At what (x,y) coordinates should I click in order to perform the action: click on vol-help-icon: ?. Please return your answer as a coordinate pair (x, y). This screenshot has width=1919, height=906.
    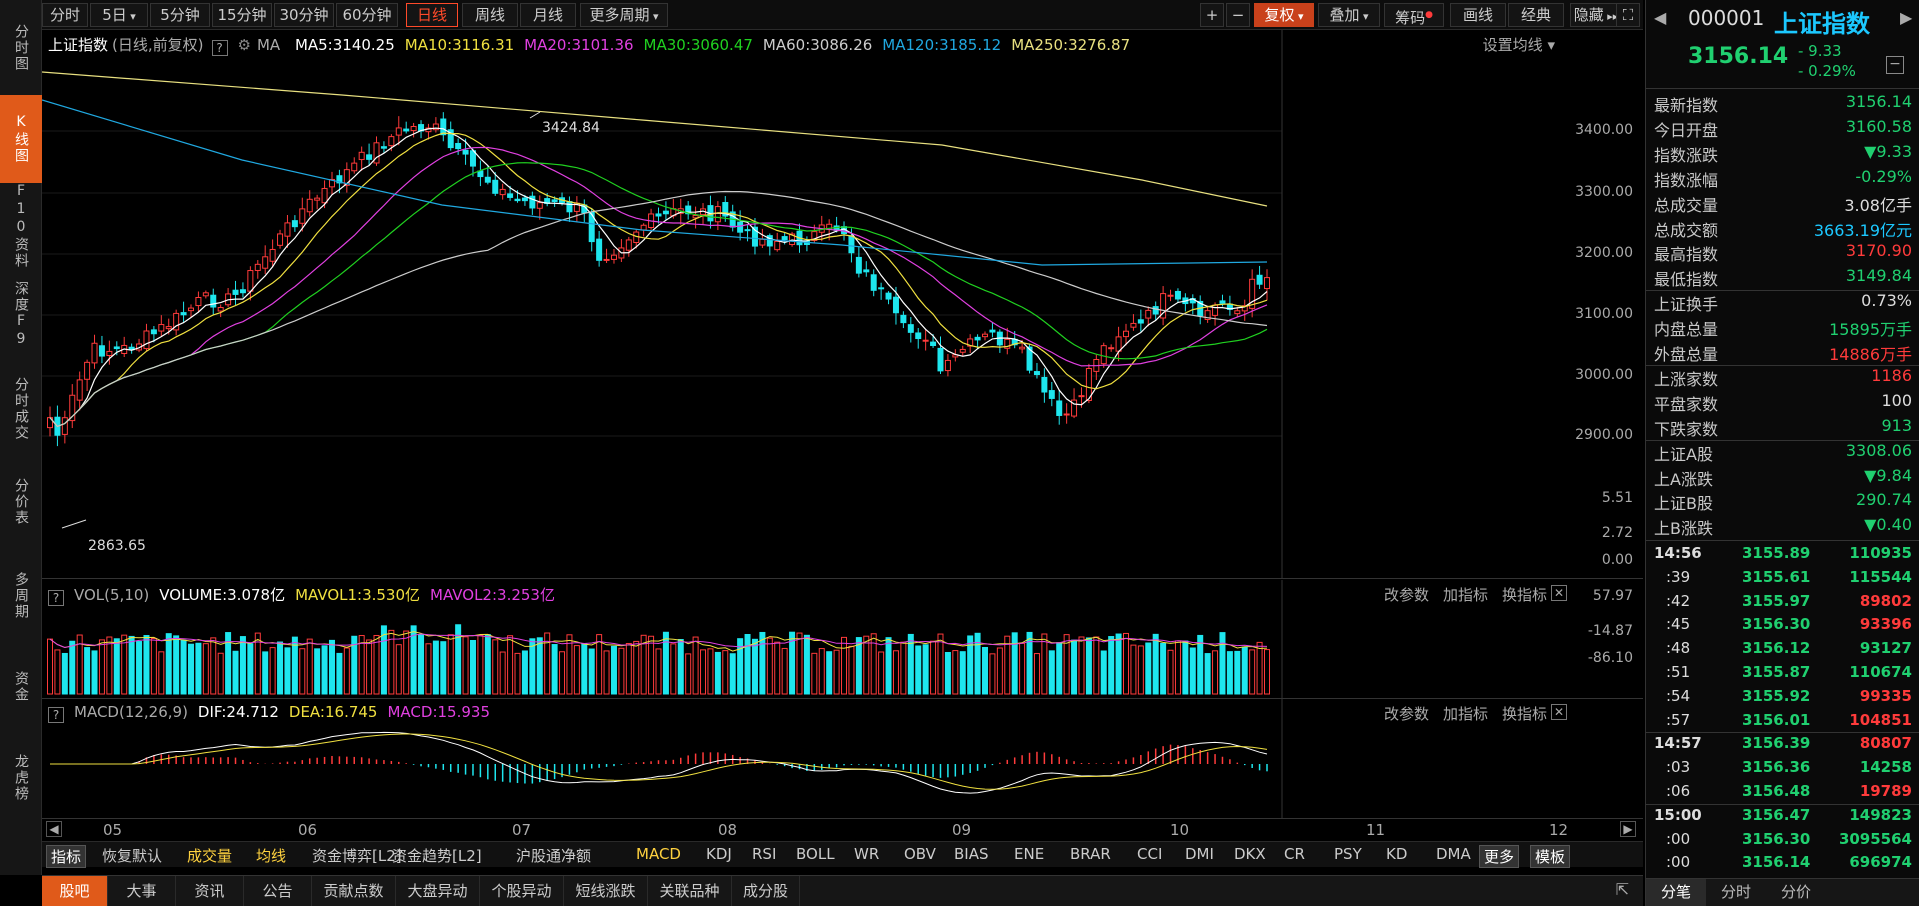
    Looking at the image, I should click on (56, 598).